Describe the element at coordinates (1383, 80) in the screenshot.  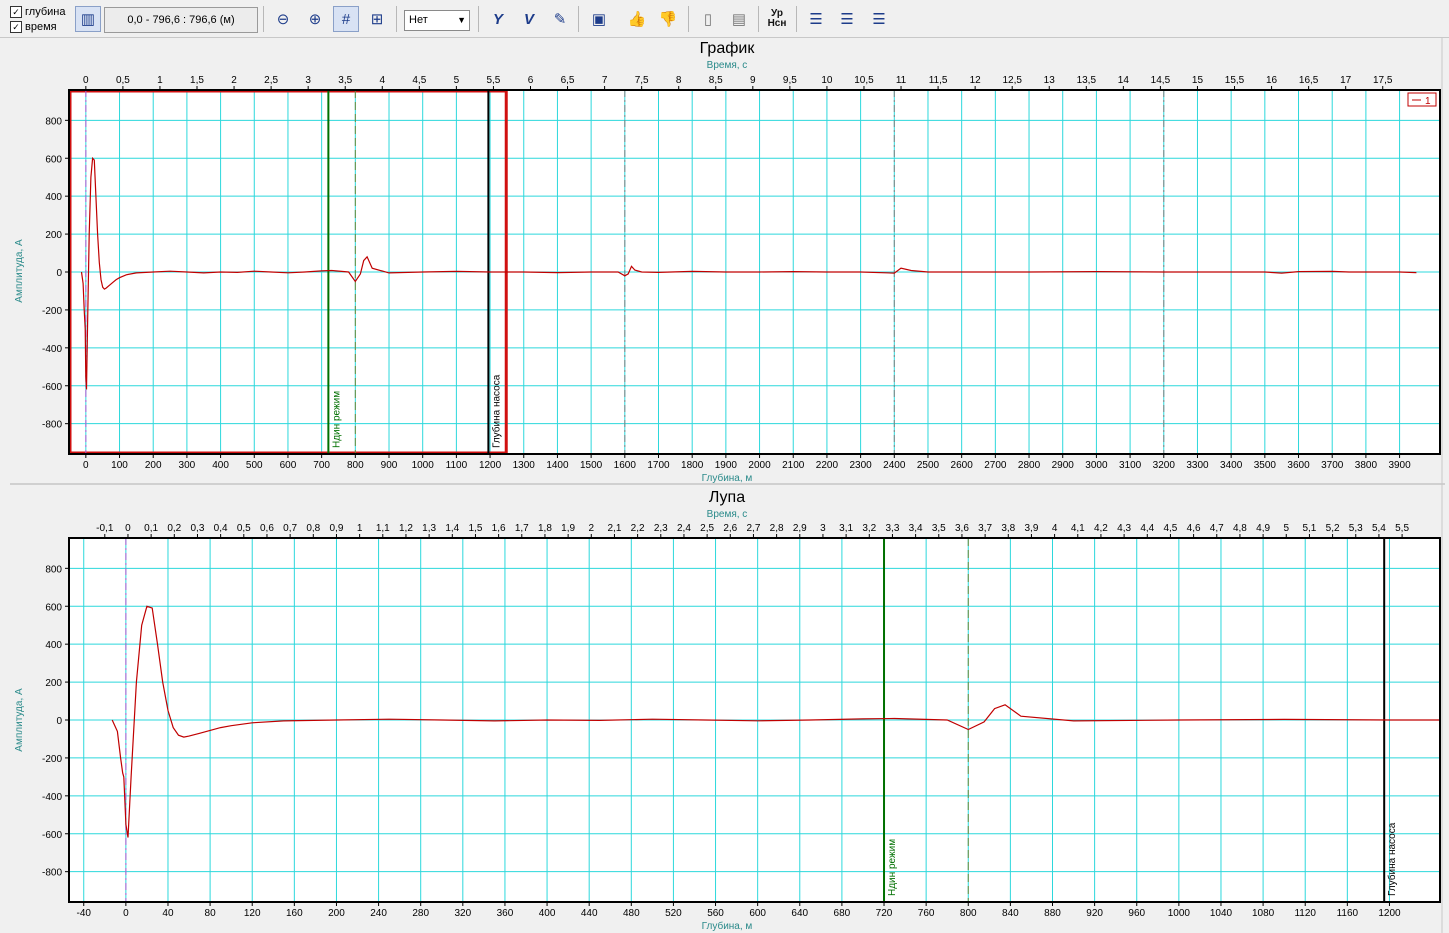
I see `x2-tick-label: 17,5` at that location.